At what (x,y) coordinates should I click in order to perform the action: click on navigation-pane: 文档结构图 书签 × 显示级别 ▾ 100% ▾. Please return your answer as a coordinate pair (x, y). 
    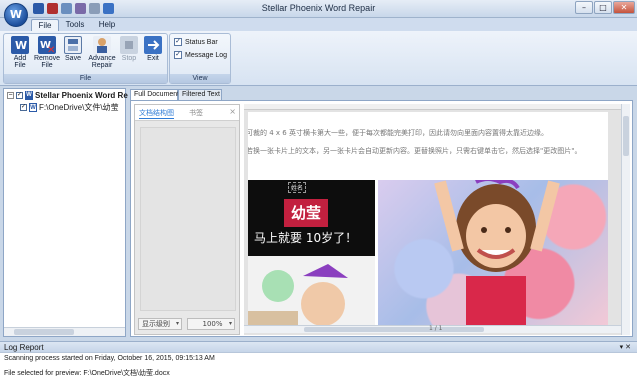
    Looking at the image, I should click on (187, 219).